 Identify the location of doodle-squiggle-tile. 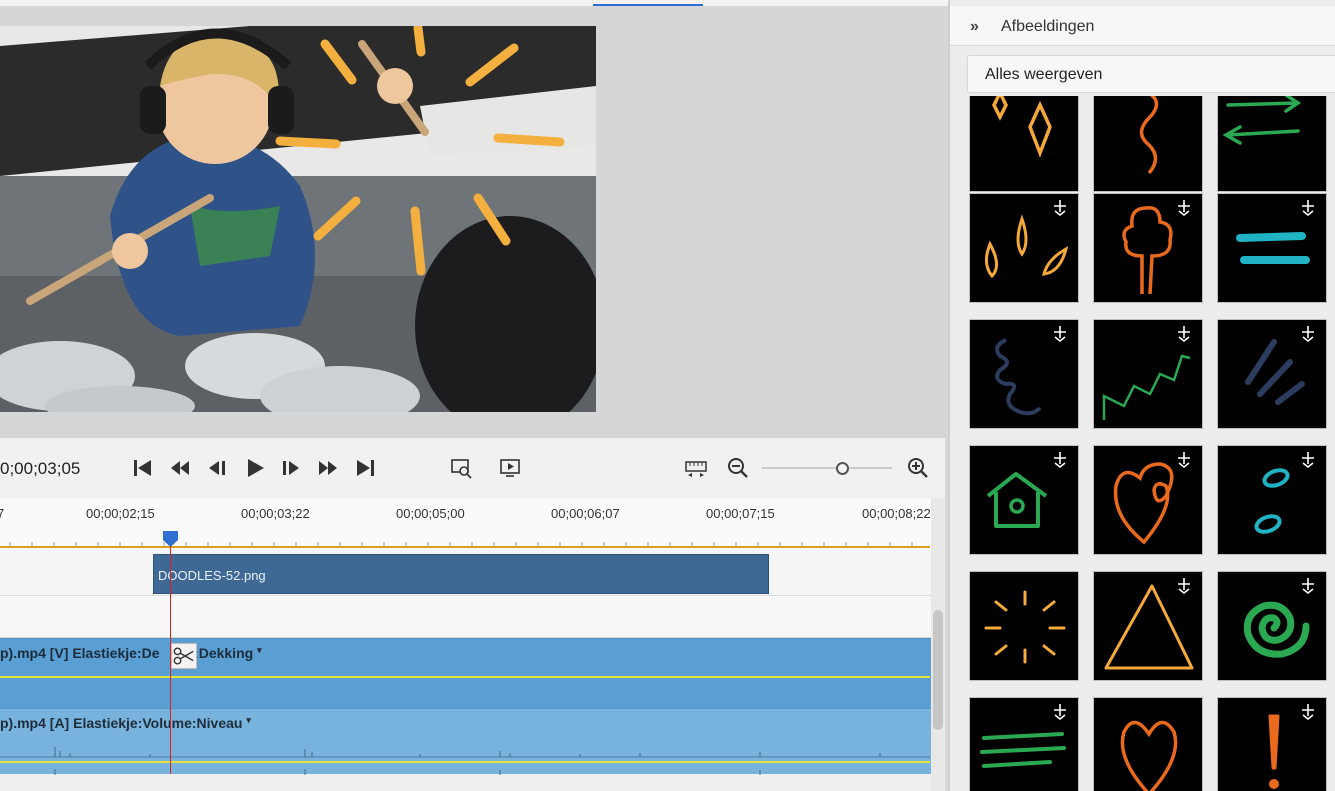
(1148, 144).